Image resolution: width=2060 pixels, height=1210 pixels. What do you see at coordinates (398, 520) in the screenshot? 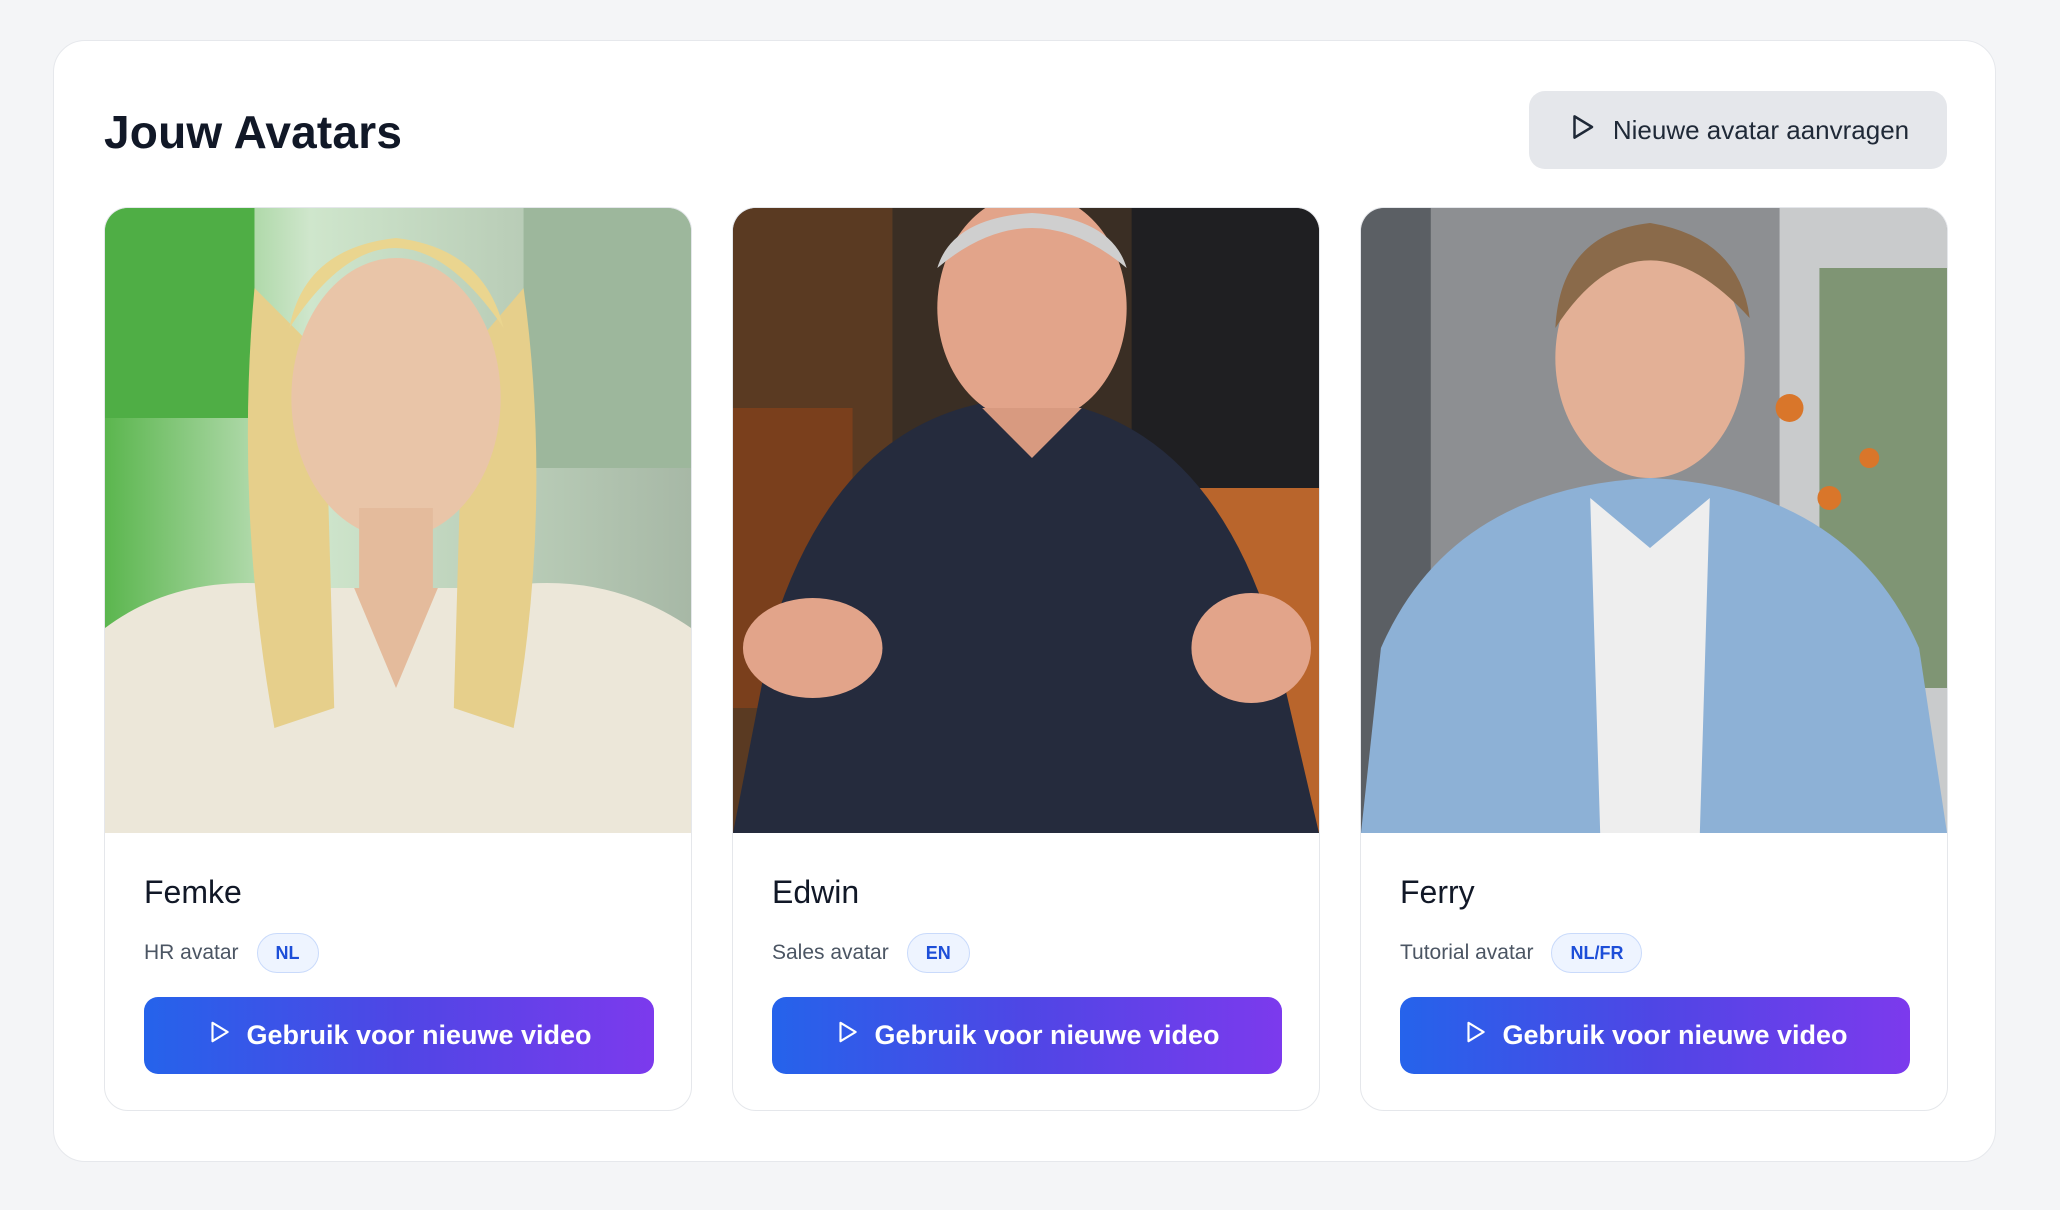
I see `avatar-photo-femke` at bounding box center [398, 520].